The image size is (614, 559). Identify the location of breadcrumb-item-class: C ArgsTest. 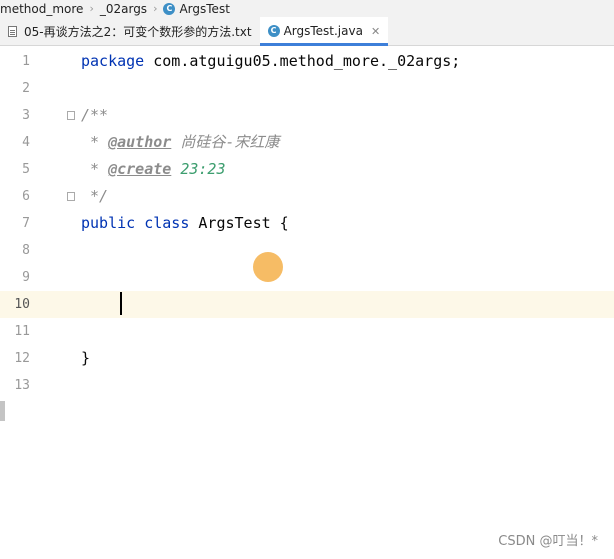
(196, 9).